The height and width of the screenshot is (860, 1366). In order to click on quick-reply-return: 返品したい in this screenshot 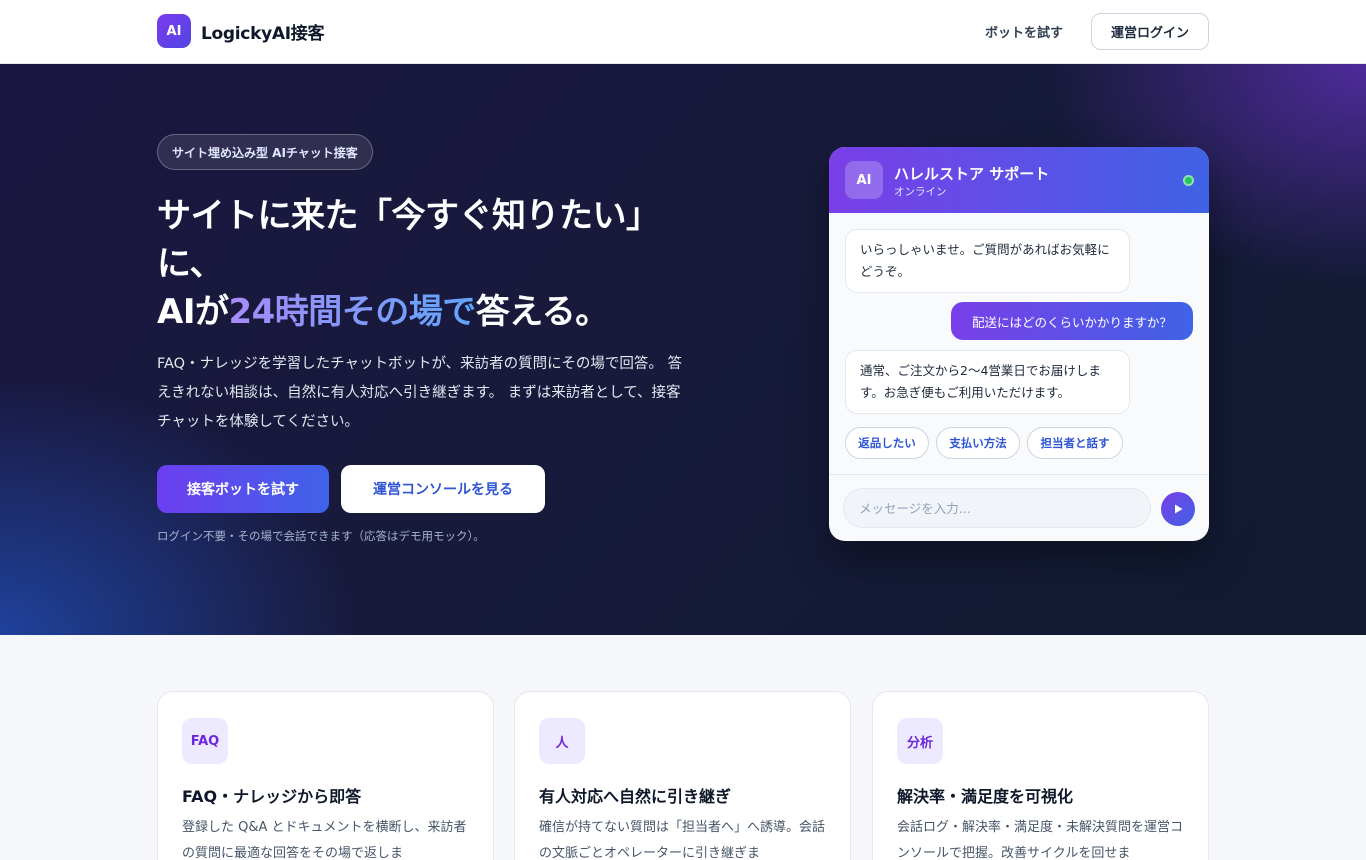, I will do `click(887, 443)`.